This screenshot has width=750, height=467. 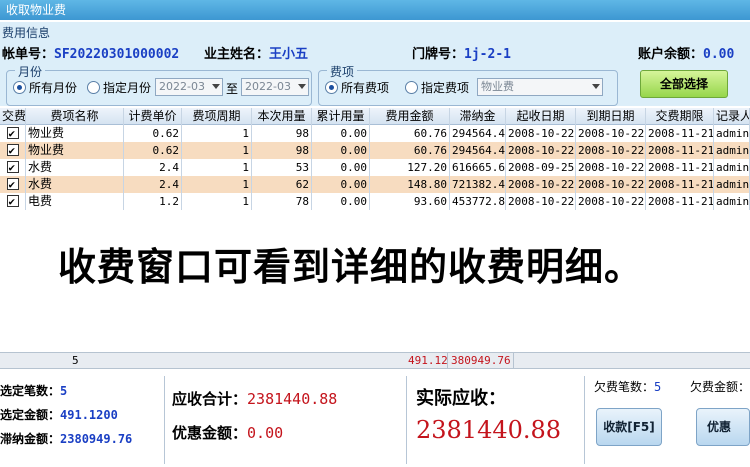 I want to click on table-cell: 148.80, so click(x=410, y=184).